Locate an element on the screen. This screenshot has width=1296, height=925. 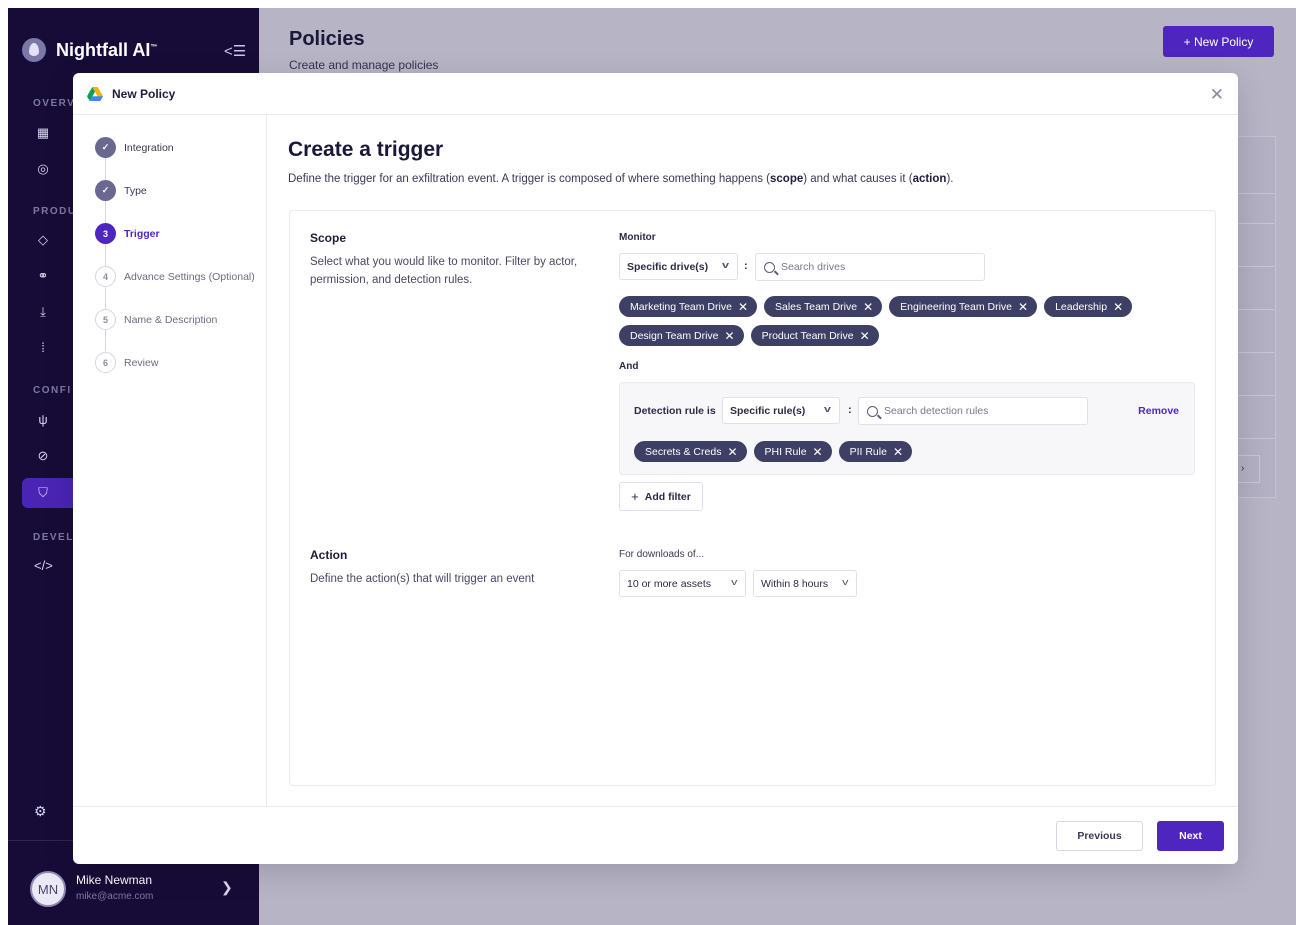
page-title: Policies is located at coordinates (327, 39).